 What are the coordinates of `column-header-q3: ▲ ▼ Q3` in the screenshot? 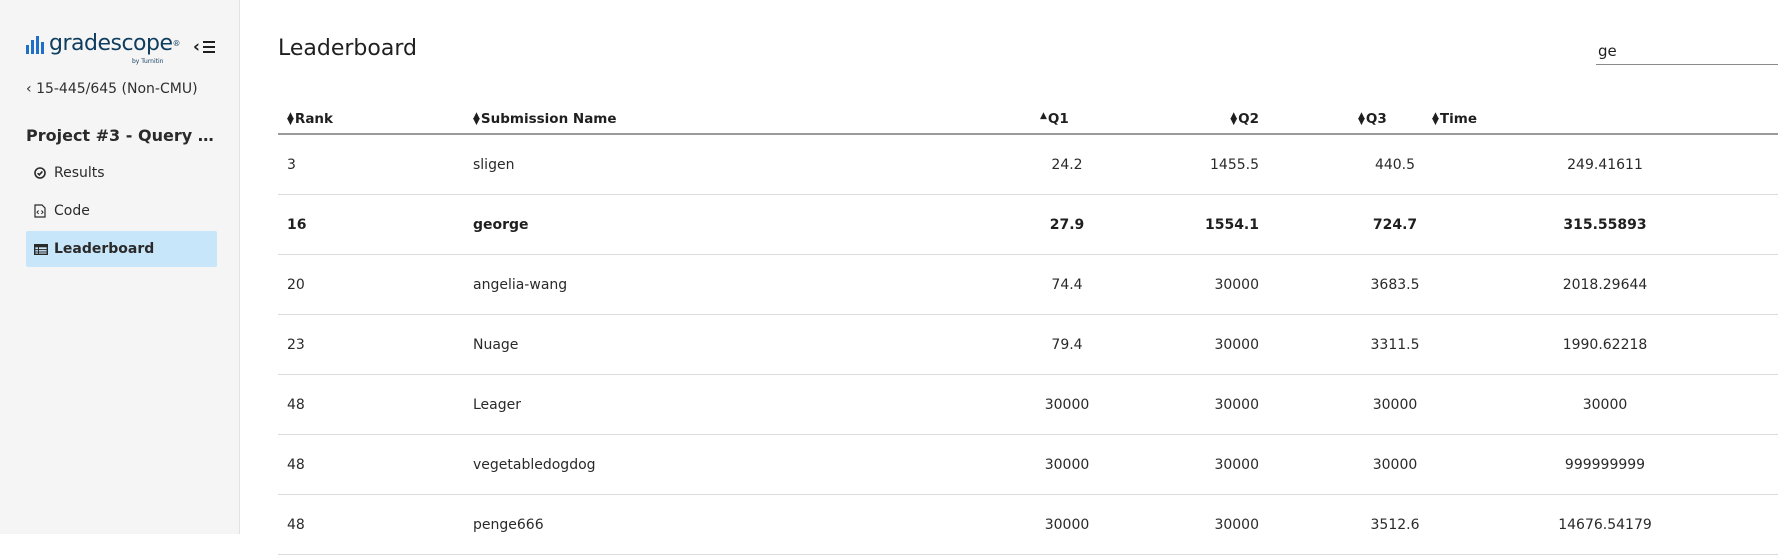 It's located at (1395, 119).